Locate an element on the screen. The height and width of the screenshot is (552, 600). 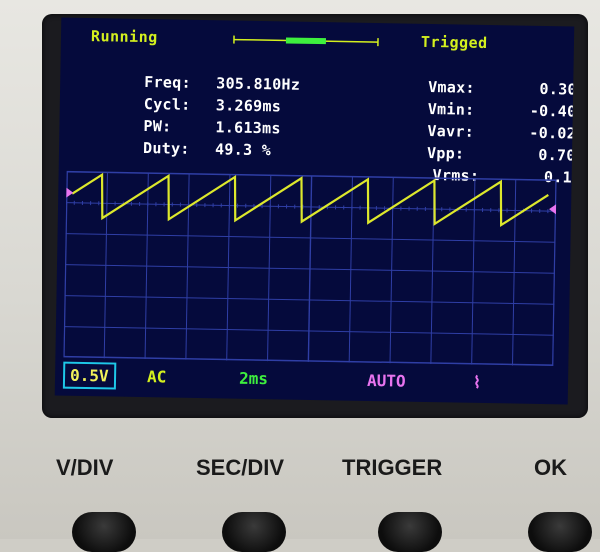
trigger-mode-indicator: AUTO is located at coordinates (386, 381).